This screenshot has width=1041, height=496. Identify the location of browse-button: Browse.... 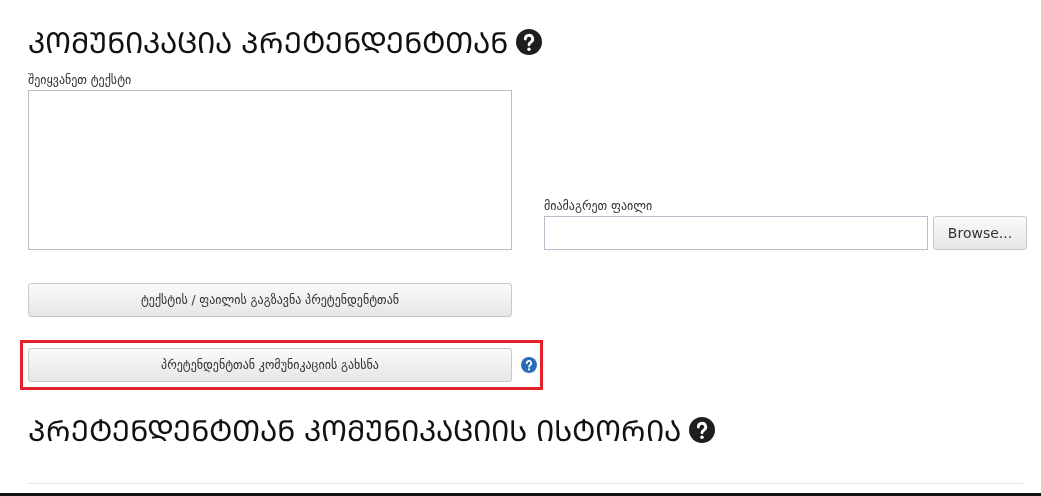
(980, 233).